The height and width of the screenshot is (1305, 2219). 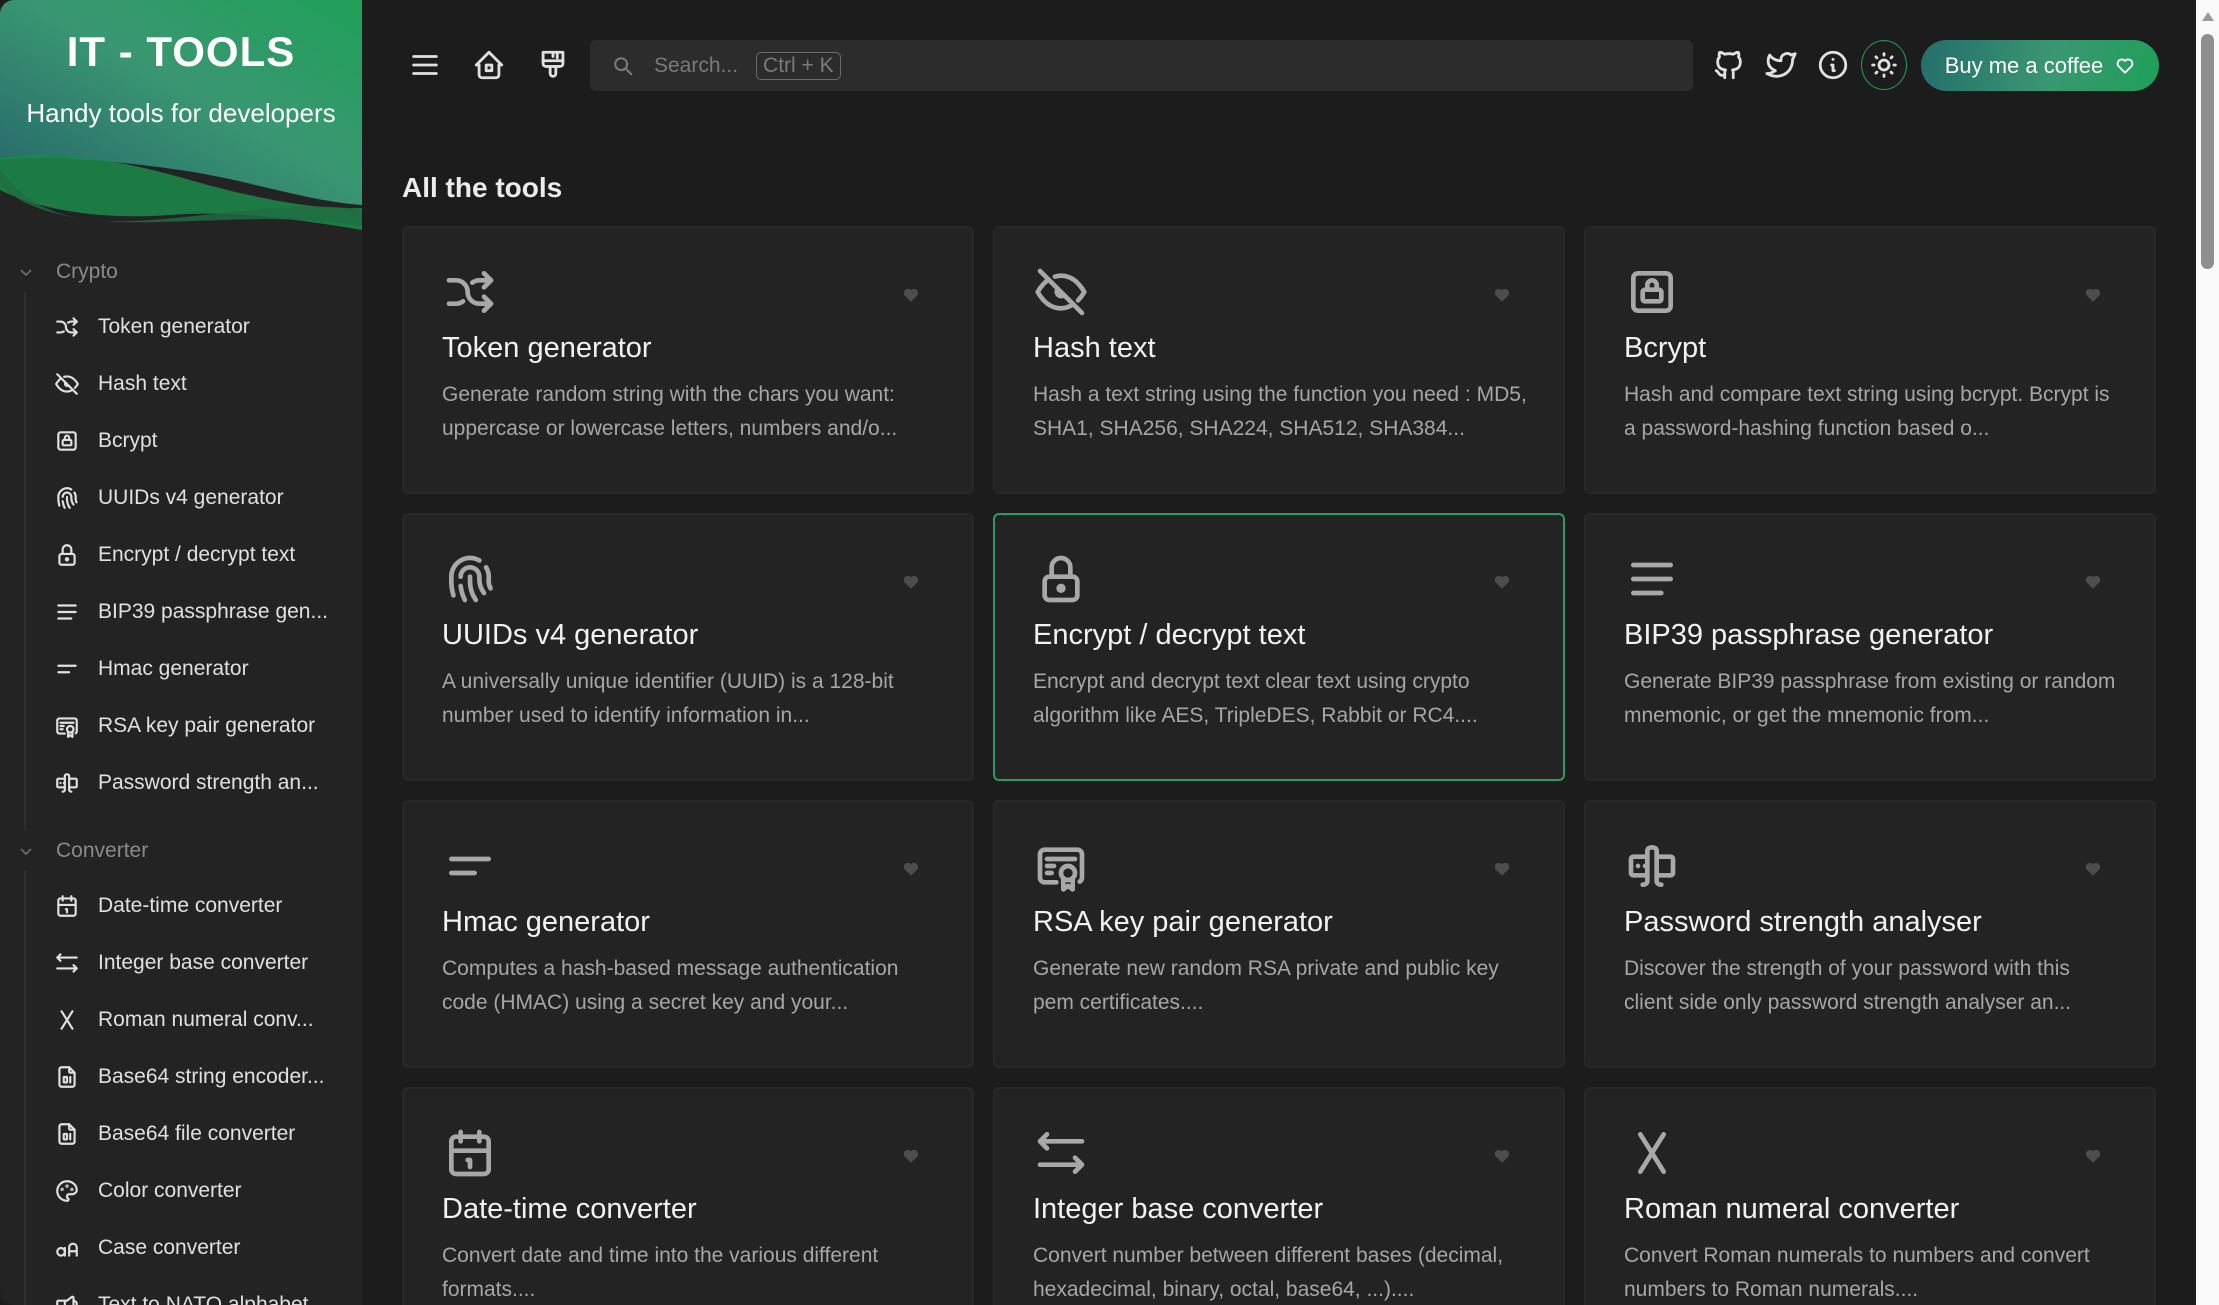 What do you see at coordinates (194, 1247) in the screenshot?
I see `sidebar-item-case-converter: Case converter` at bounding box center [194, 1247].